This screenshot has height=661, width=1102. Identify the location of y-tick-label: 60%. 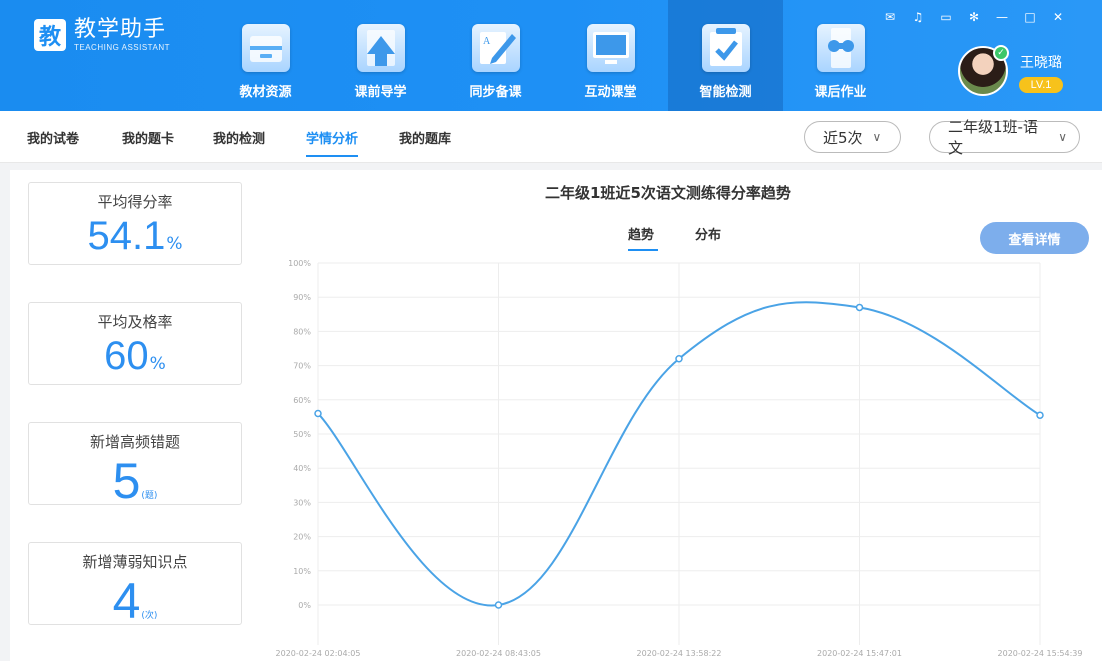
(302, 400).